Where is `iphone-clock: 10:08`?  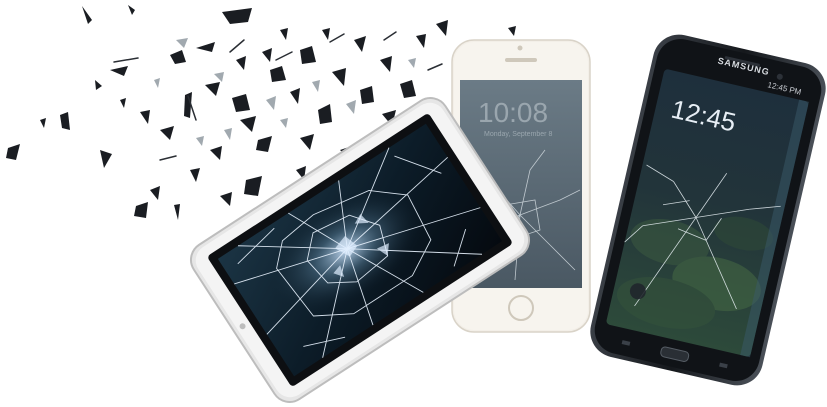
iphone-clock: 10:08 is located at coordinates (513, 112).